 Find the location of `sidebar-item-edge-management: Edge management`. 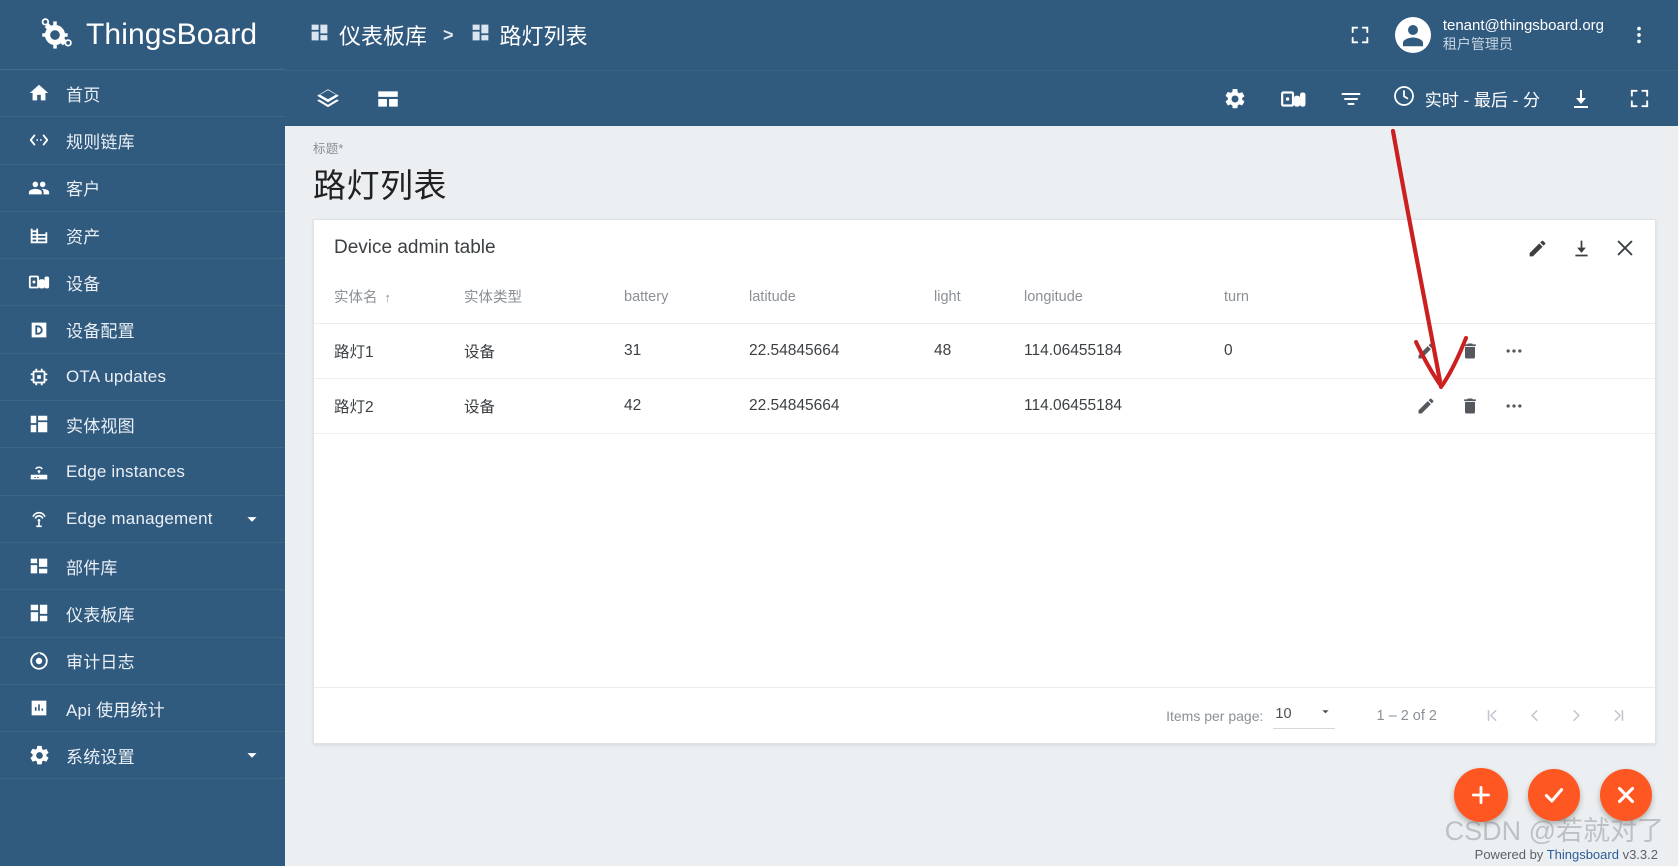

sidebar-item-edge-management: Edge management is located at coordinates (142, 519).